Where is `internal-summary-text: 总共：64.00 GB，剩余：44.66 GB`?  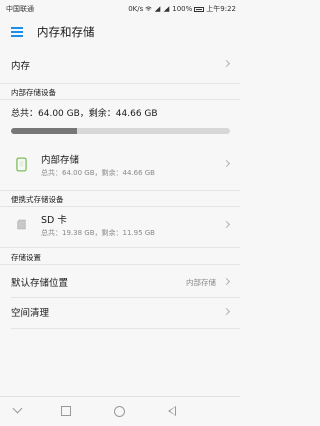
internal-summary-text: 总共：64.00 GB，剩余：44.66 GB is located at coordinates (84, 114).